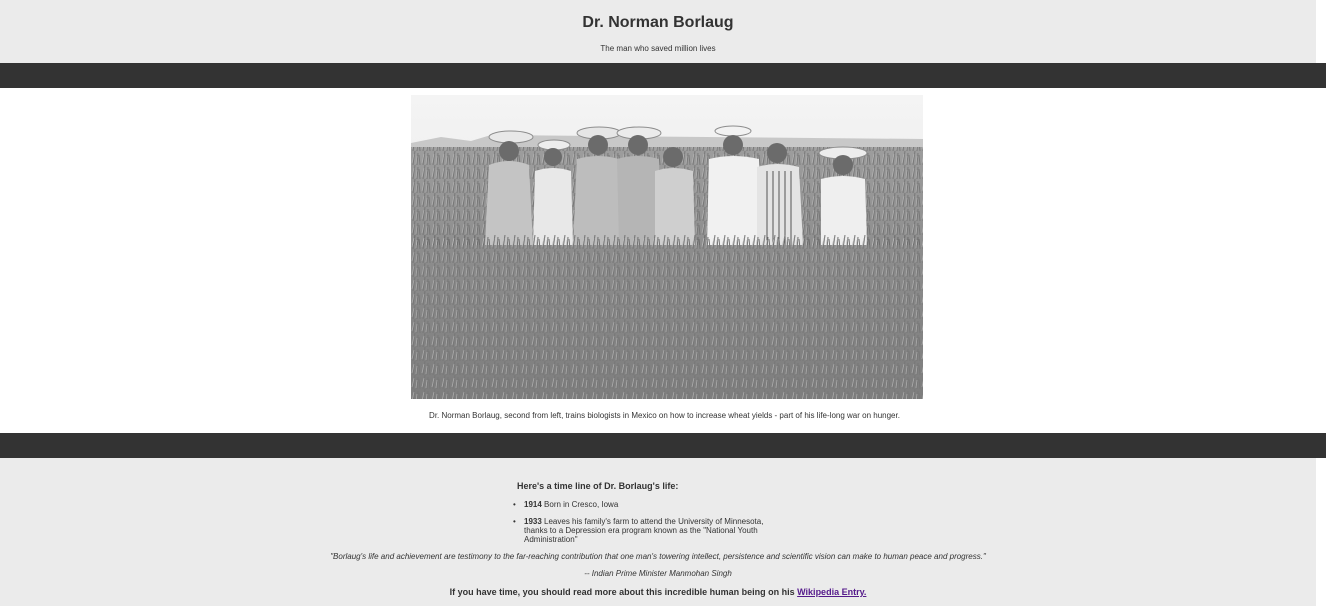 The height and width of the screenshot is (606, 1326). Describe the element at coordinates (658, 573) in the screenshot. I see `quote-attribution: -- Indian Prime Minister Manmohan Singh` at that location.